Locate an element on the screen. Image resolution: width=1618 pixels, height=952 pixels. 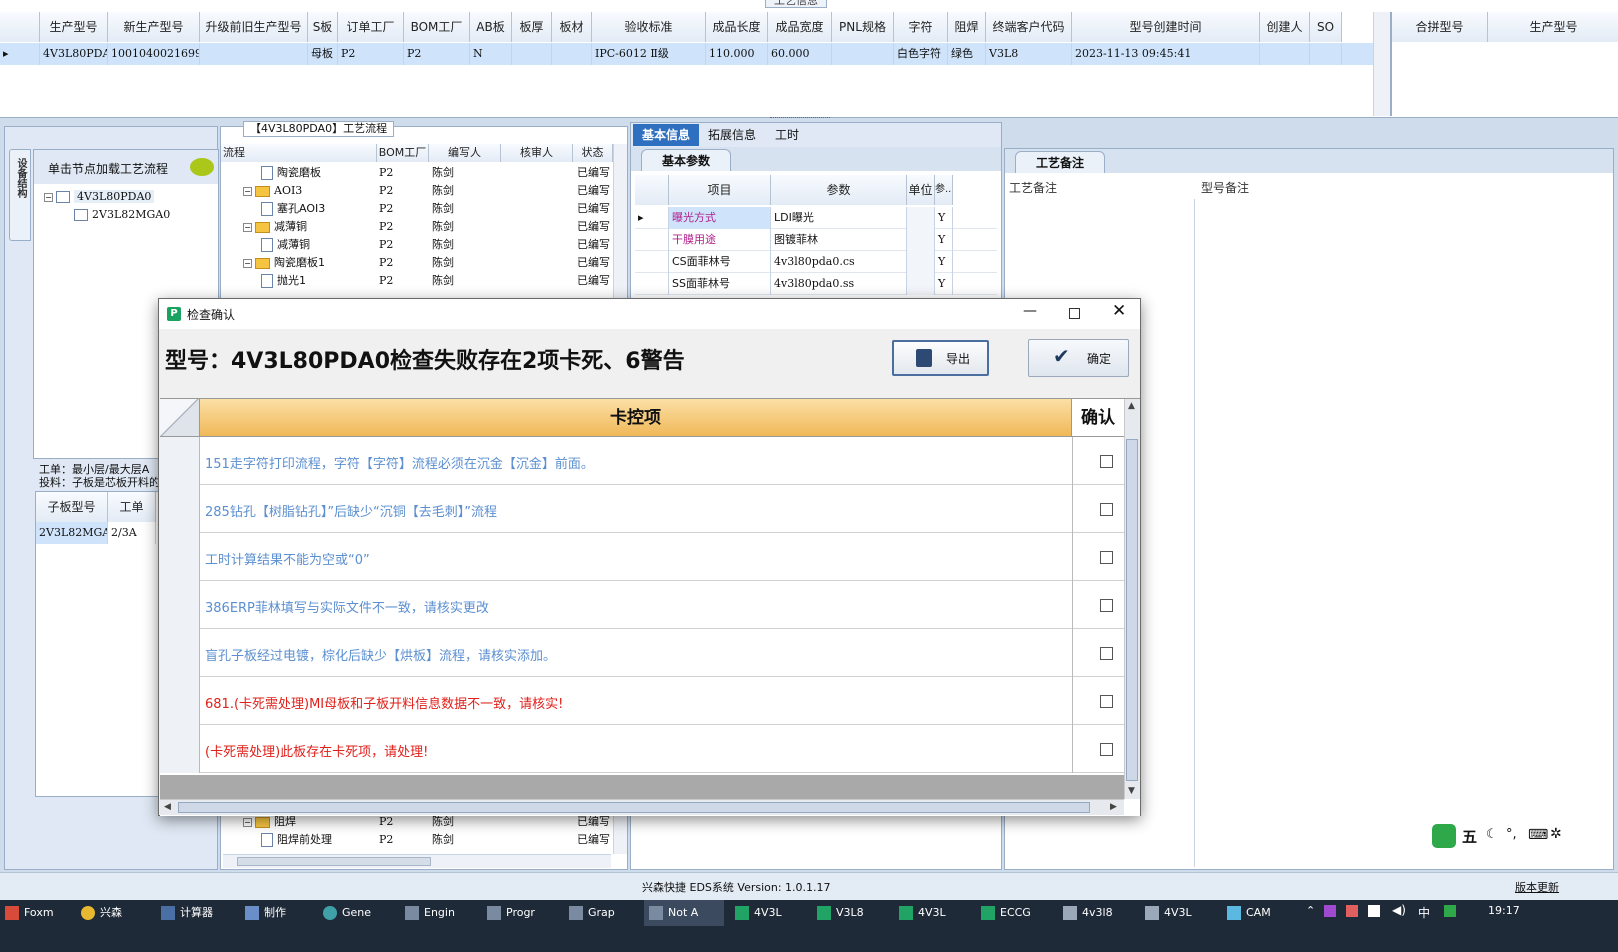
chat-bubble-icon is located at coordinates (202, 167).